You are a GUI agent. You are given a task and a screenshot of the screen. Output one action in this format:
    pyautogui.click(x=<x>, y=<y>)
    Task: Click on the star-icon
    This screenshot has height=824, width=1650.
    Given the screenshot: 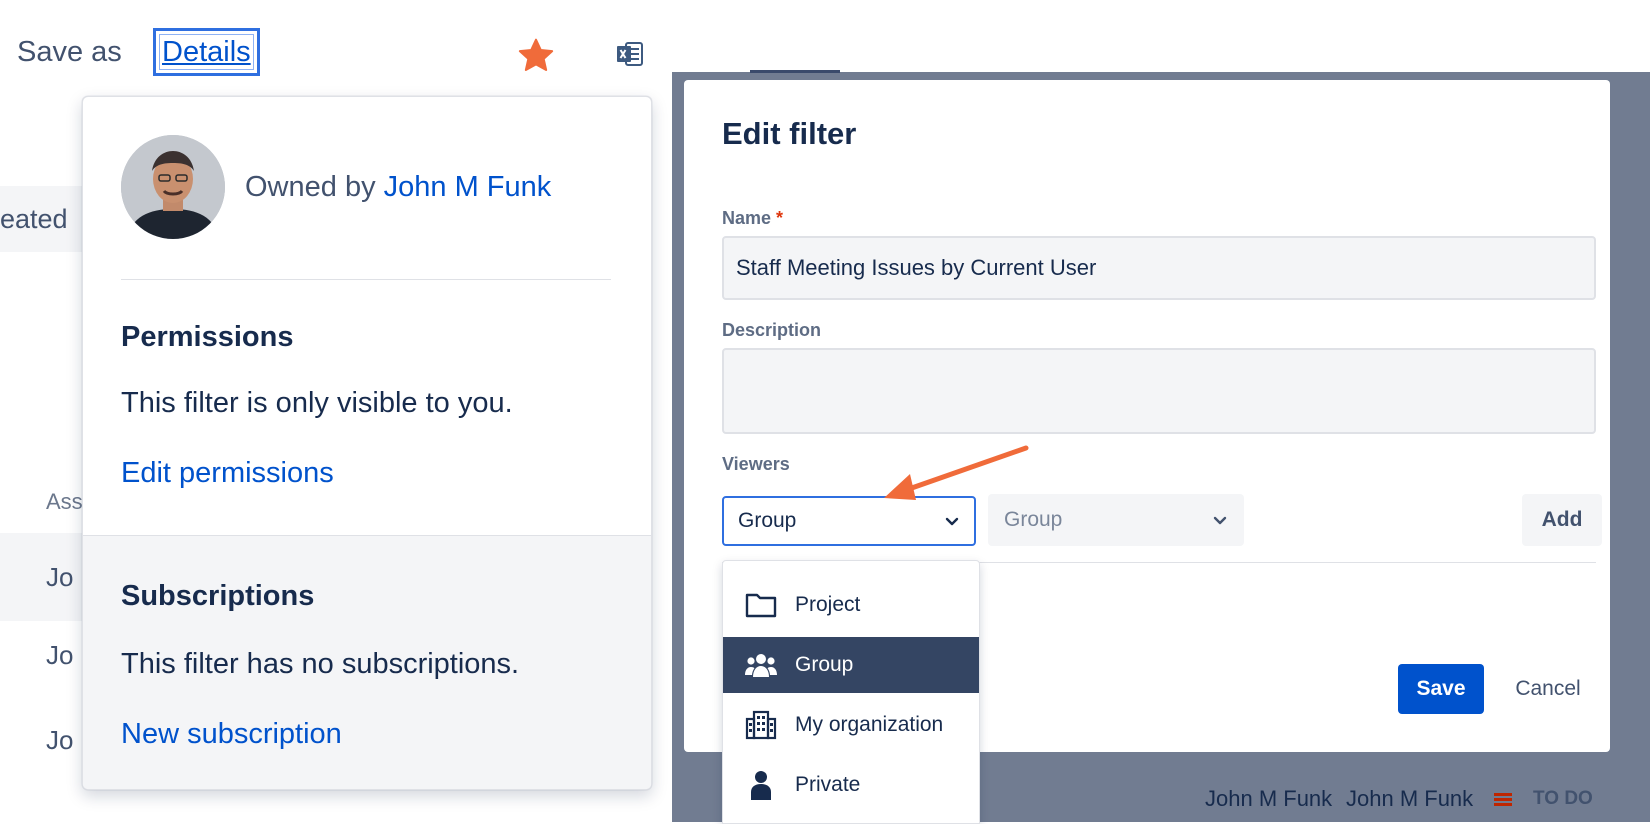 What is the action you would take?
    pyautogui.click(x=536, y=56)
    